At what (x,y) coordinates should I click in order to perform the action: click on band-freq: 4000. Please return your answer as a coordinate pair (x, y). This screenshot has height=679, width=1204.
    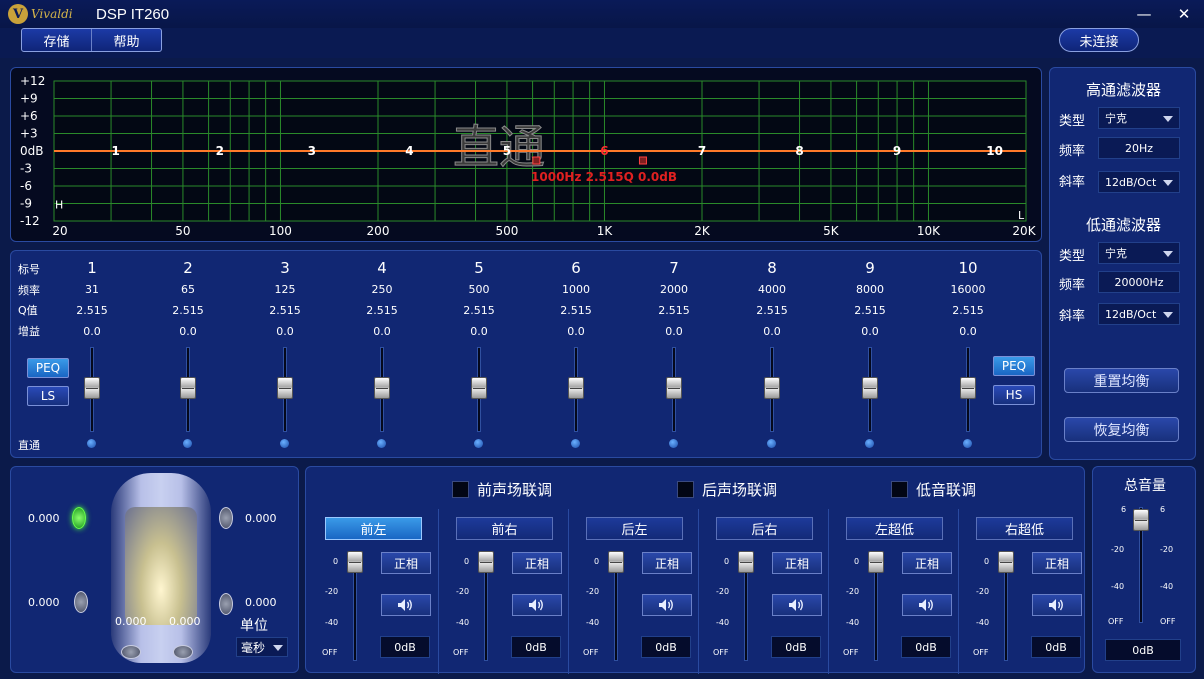
    Looking at the image, I should click on (772, 289).